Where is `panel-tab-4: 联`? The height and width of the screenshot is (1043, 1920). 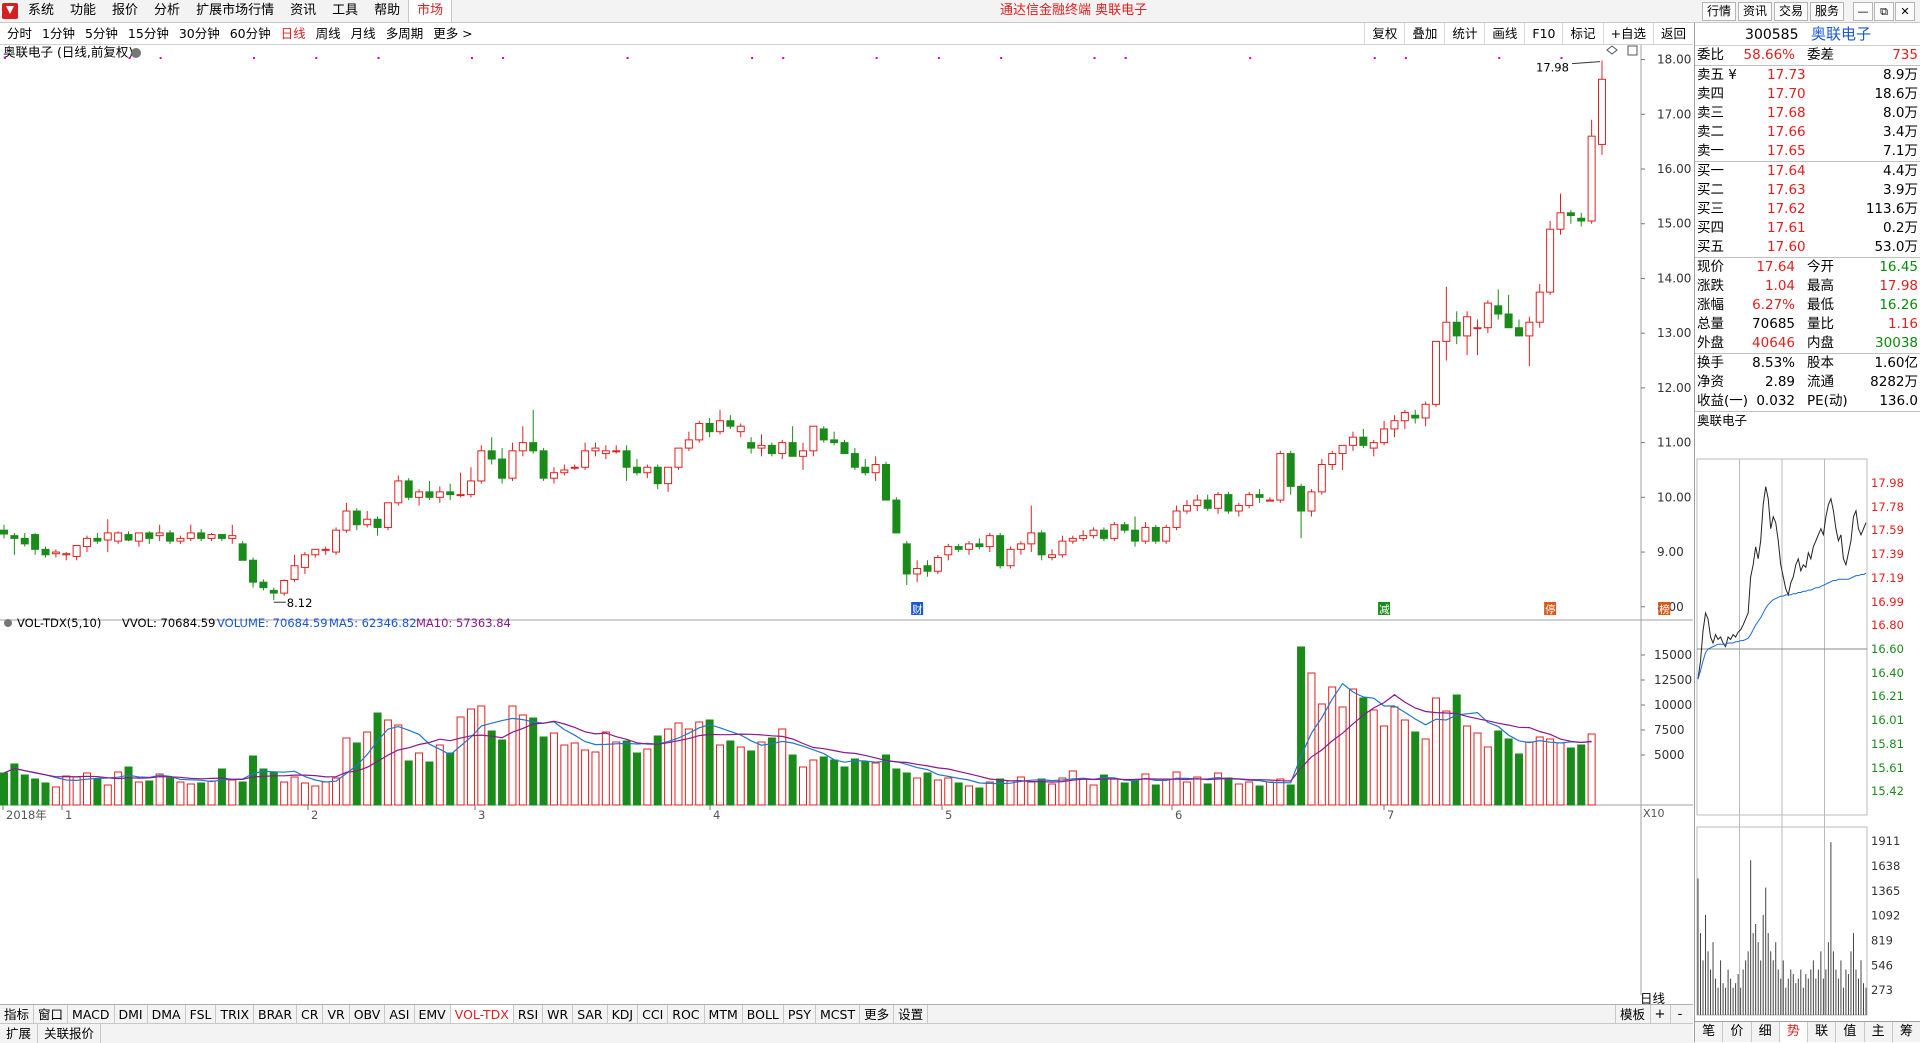 panel-tab-4: 联 is located at coordinates (1822, 1032).